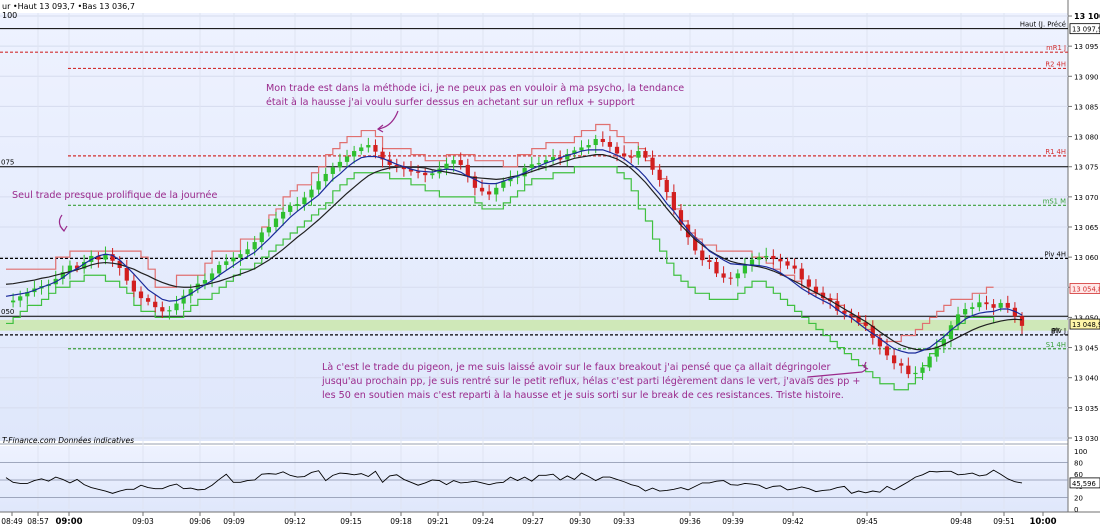 This screenshot has width=1100, height=531. I want to click on indicator-tick-label: 80, so click(1078, 464).